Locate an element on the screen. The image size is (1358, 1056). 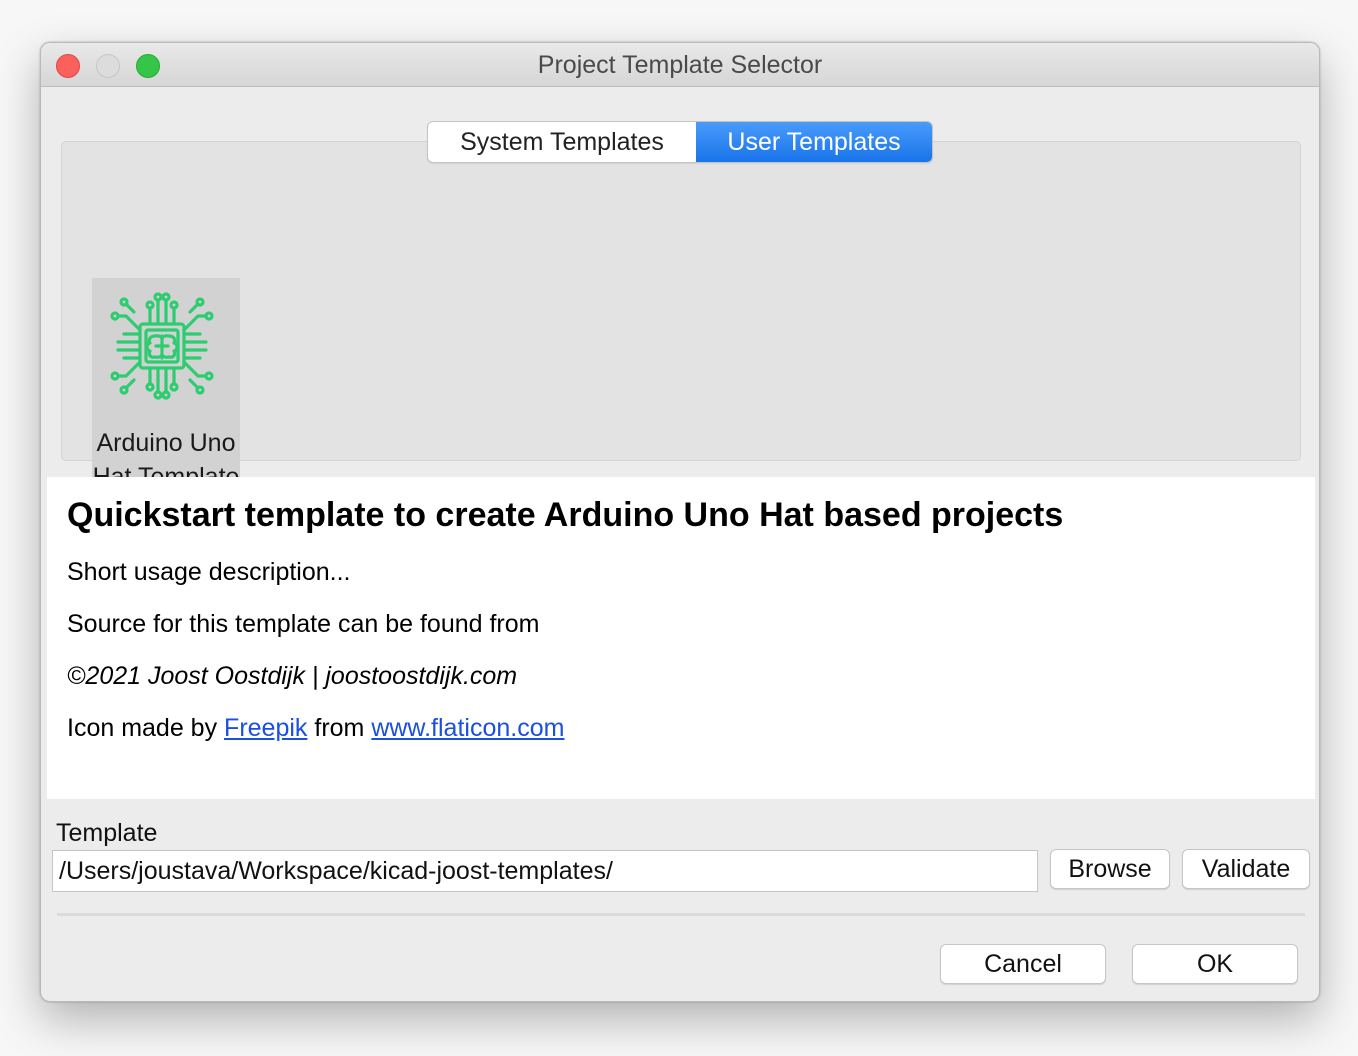
template-tabs: System Templates User Templates is located at coordinates (680, 142).